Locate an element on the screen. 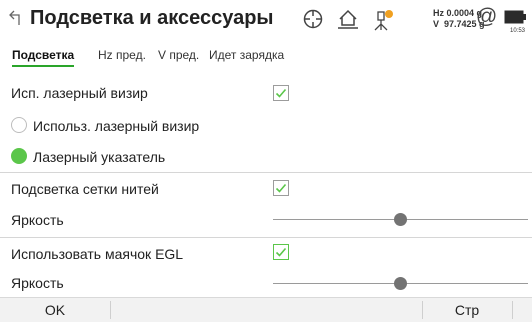 Image resolution: width=532 pixels, height=322 pixels. target-icon is located at coordinates (313, 19).